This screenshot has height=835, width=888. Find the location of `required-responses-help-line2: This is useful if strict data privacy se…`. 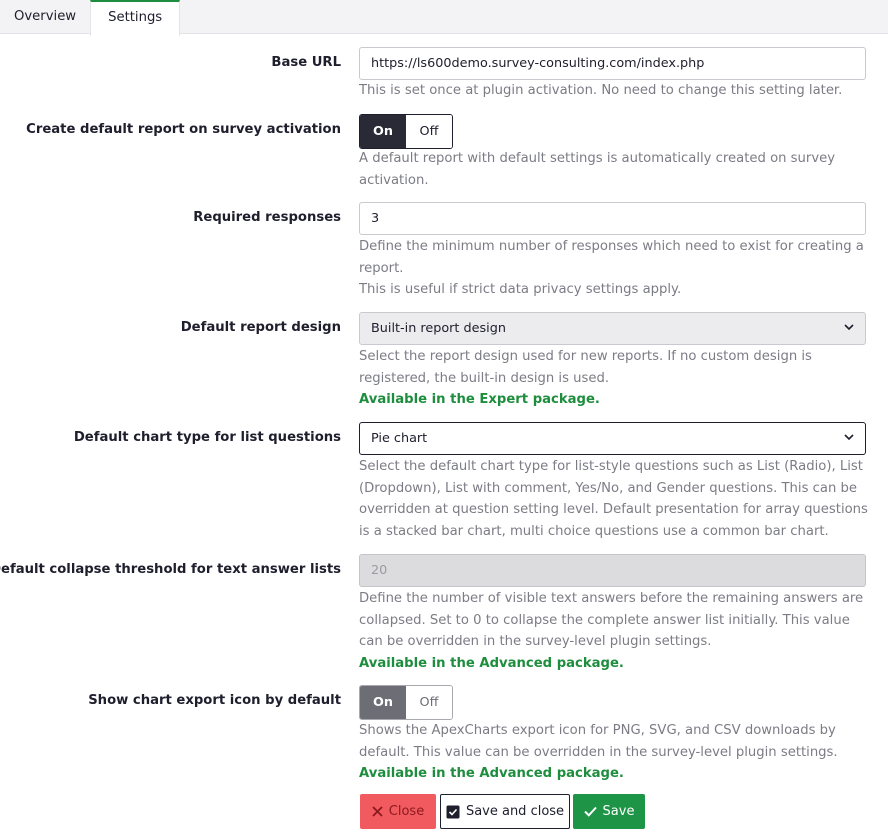

required-responses-help-line2: This is useful if strict data privacy se… is located at coordinates (520, 289).